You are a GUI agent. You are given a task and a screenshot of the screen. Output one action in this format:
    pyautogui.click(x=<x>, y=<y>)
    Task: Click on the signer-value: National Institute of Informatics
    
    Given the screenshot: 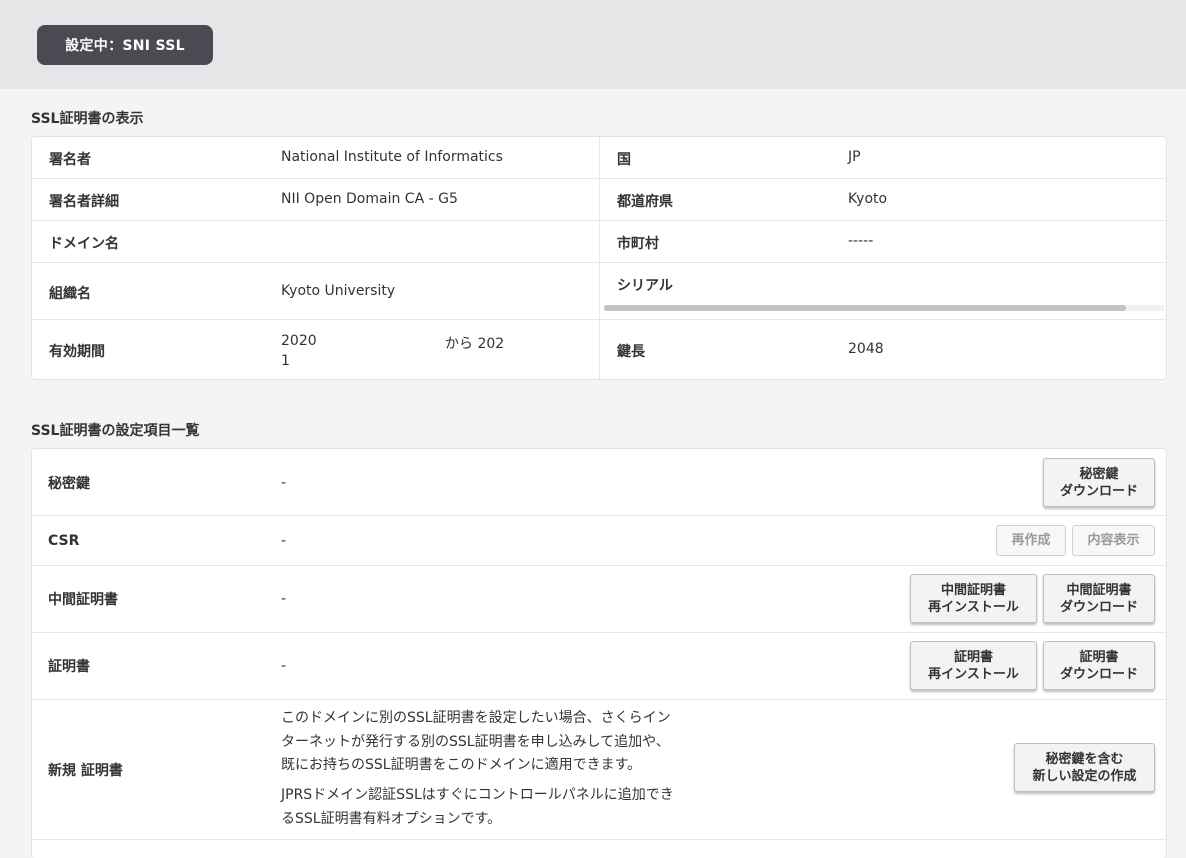 What is the action you would take?
    pyautogui.click(x=392, y=157)
    